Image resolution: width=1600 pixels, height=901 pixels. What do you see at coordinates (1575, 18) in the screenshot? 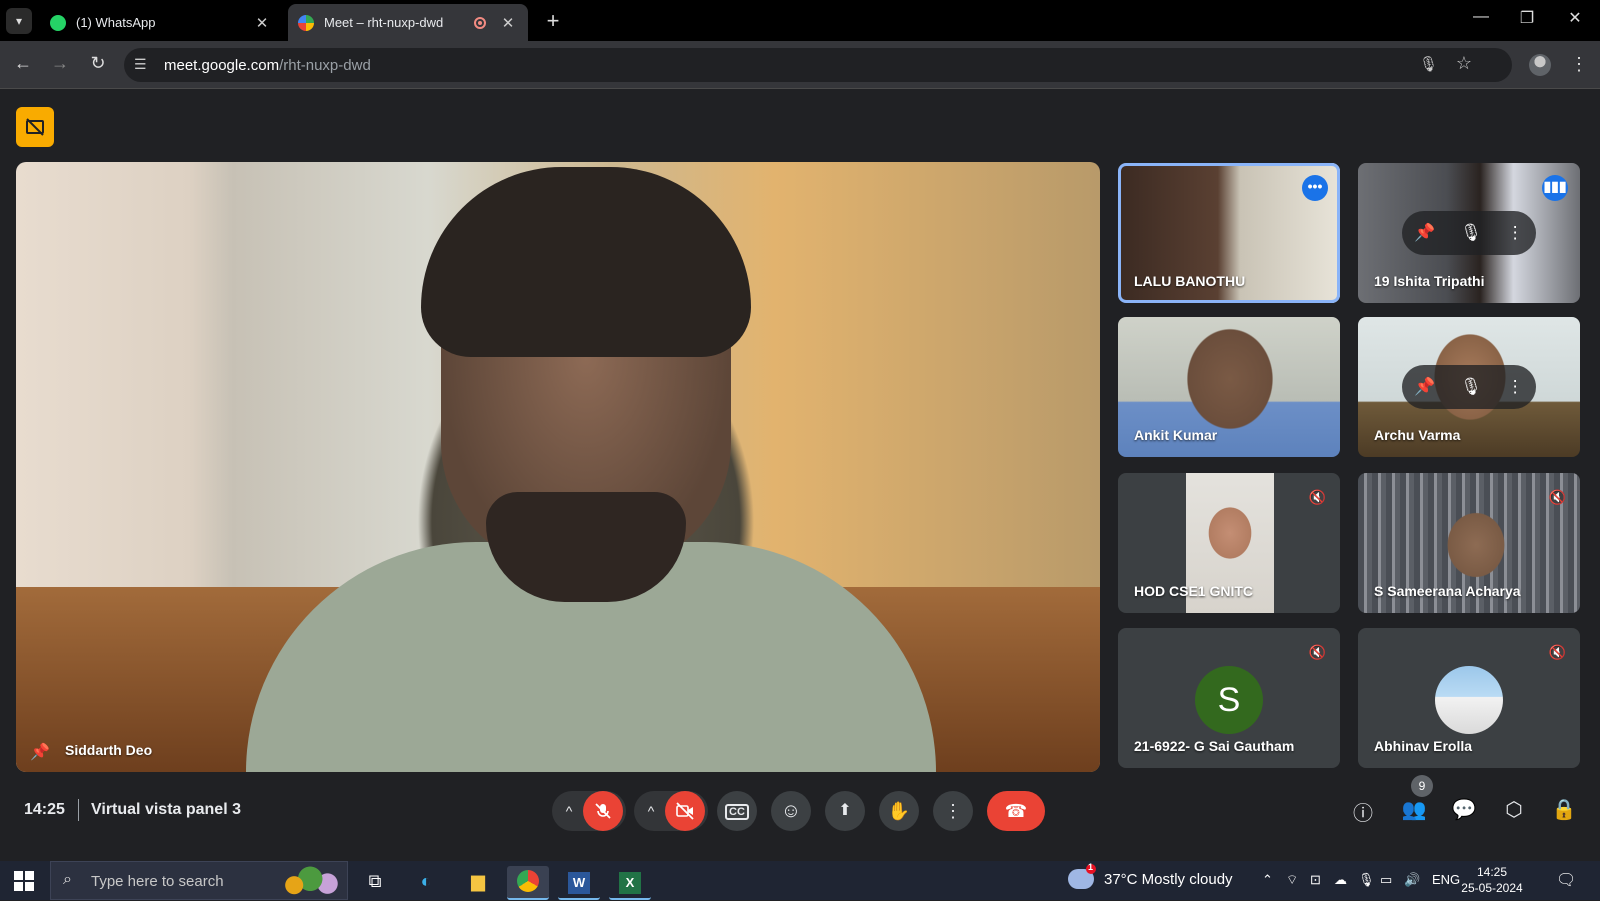
I see `window-close-icon: ✕` at bounding box center [1575, 18].